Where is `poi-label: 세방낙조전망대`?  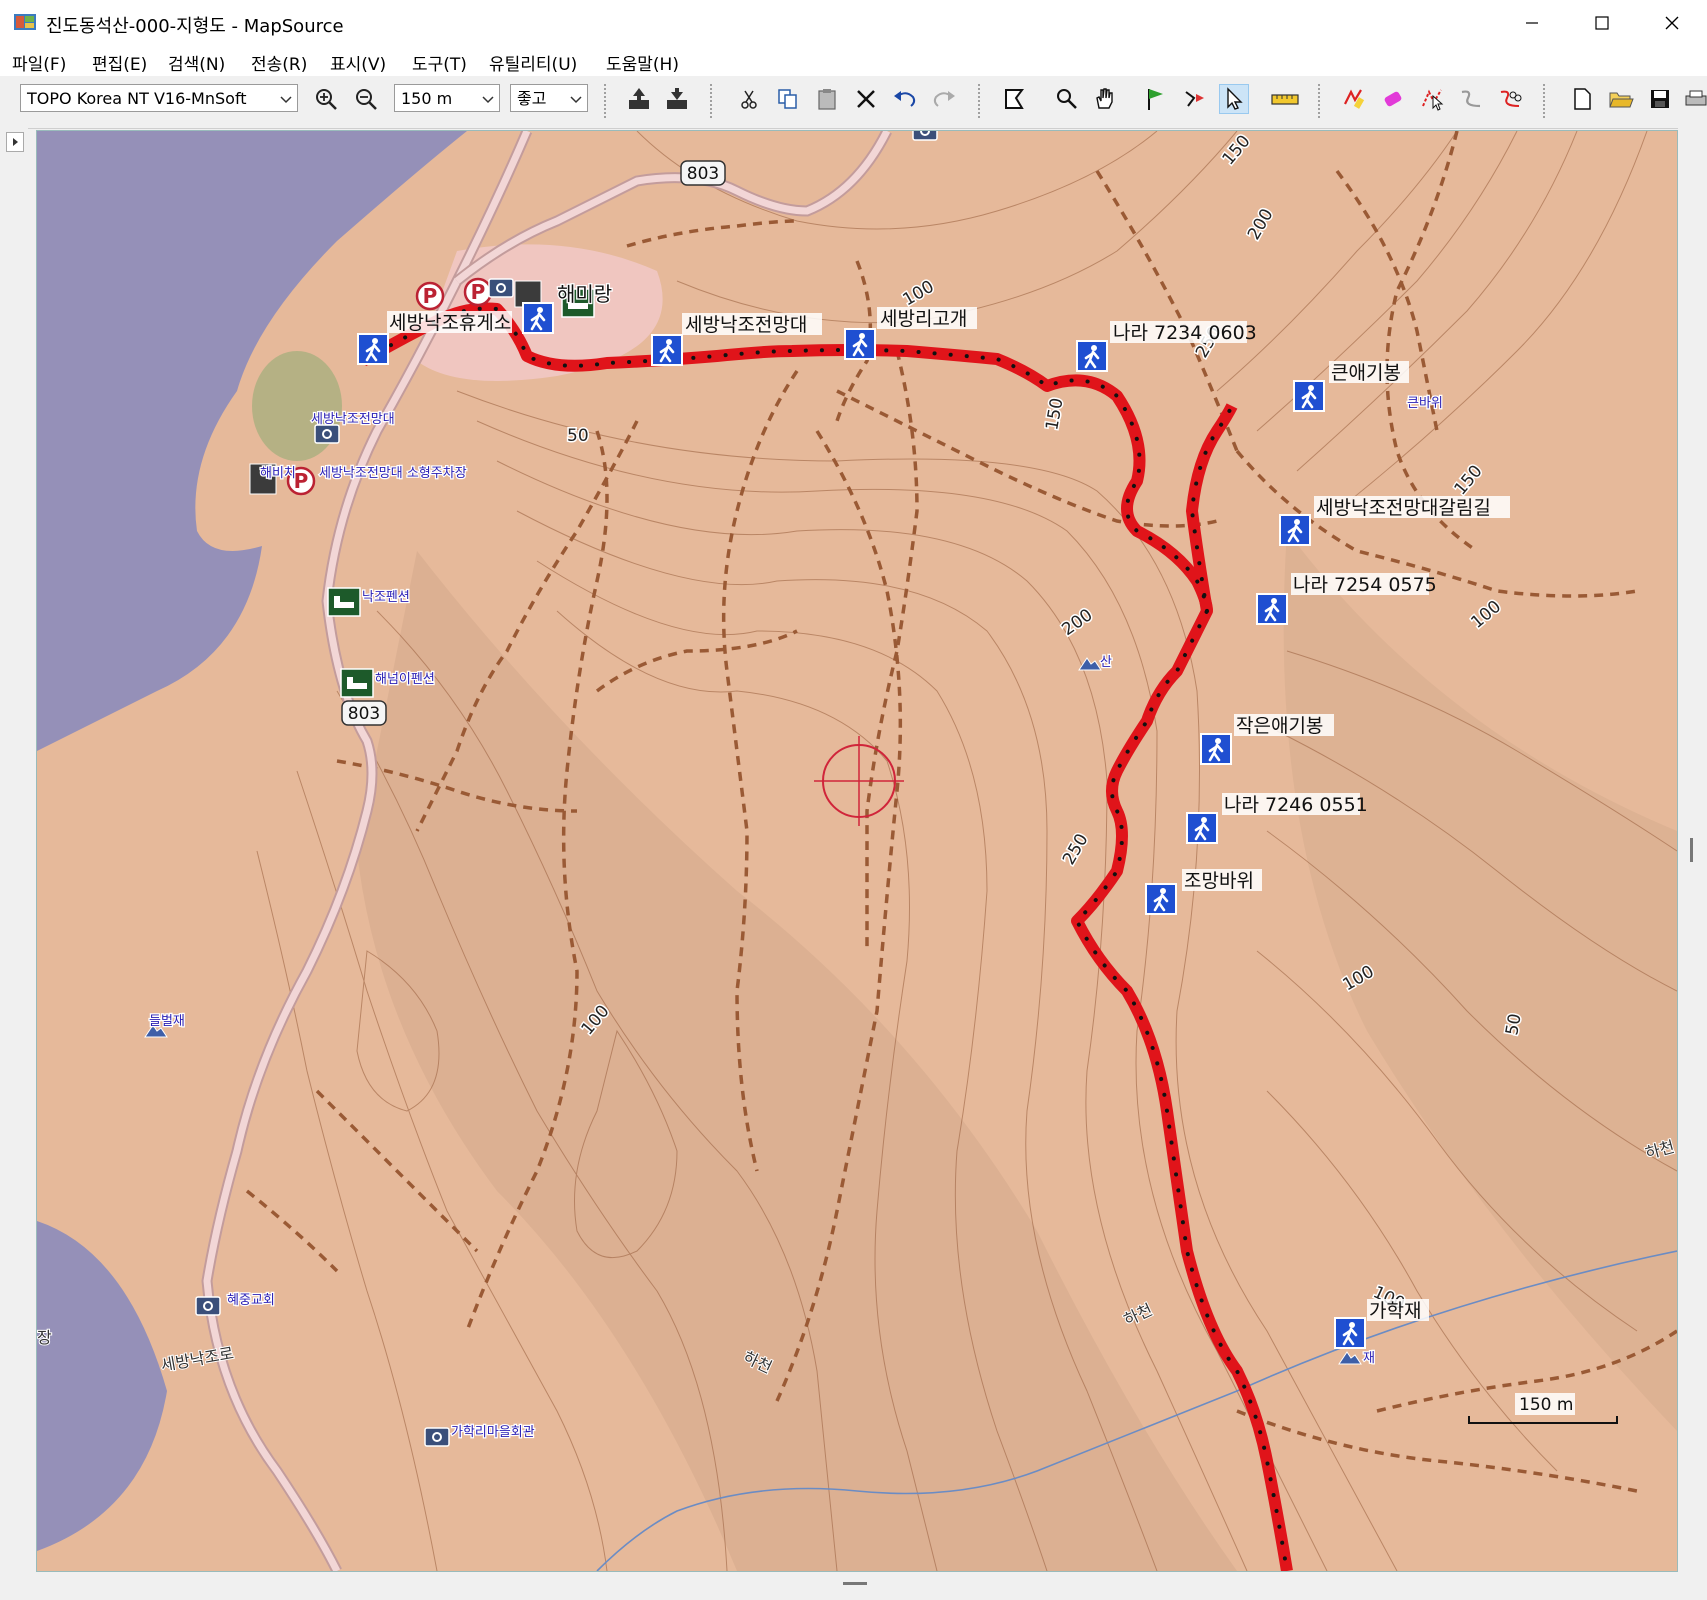
poi-label: 세방낙조전망대 is located at coordinates (353, 420).